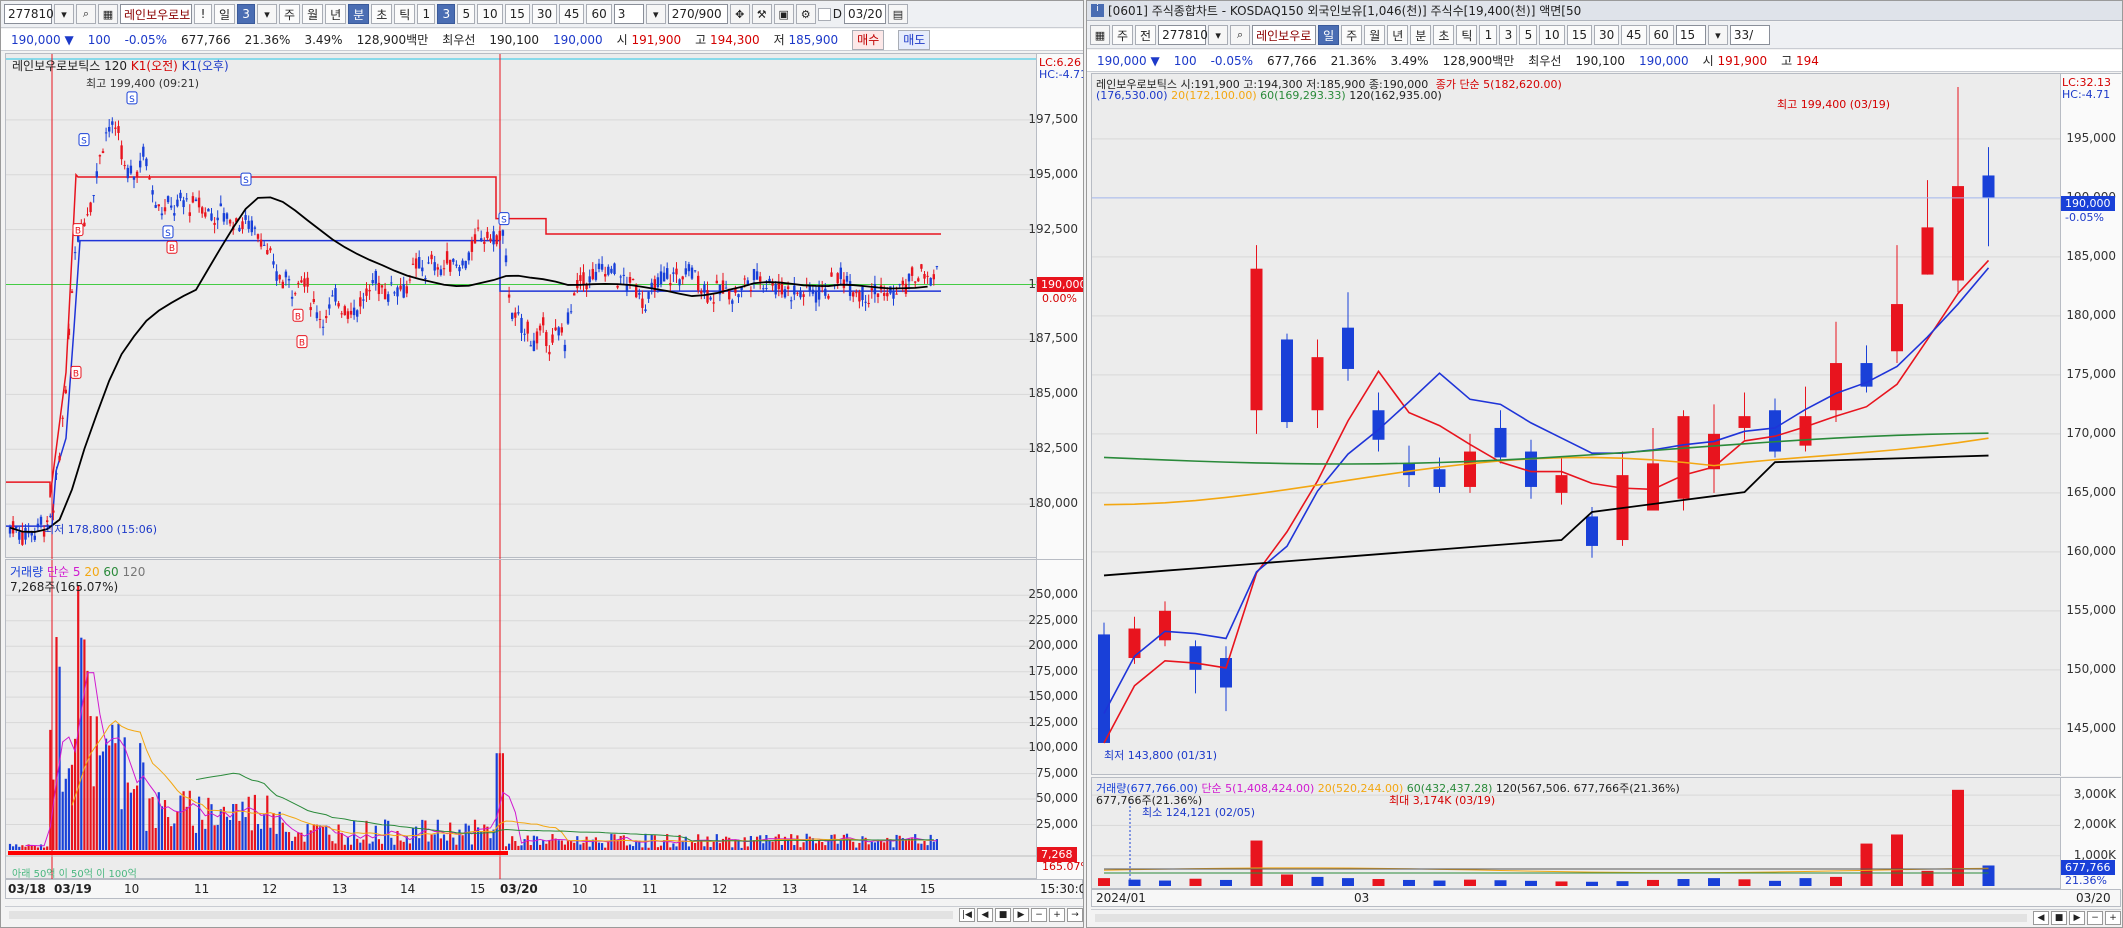 This screenshot has height=928, width=2123. Describe the element at coordinates (824, 14) in the screenshot. I see `date-checkbox` at that location.